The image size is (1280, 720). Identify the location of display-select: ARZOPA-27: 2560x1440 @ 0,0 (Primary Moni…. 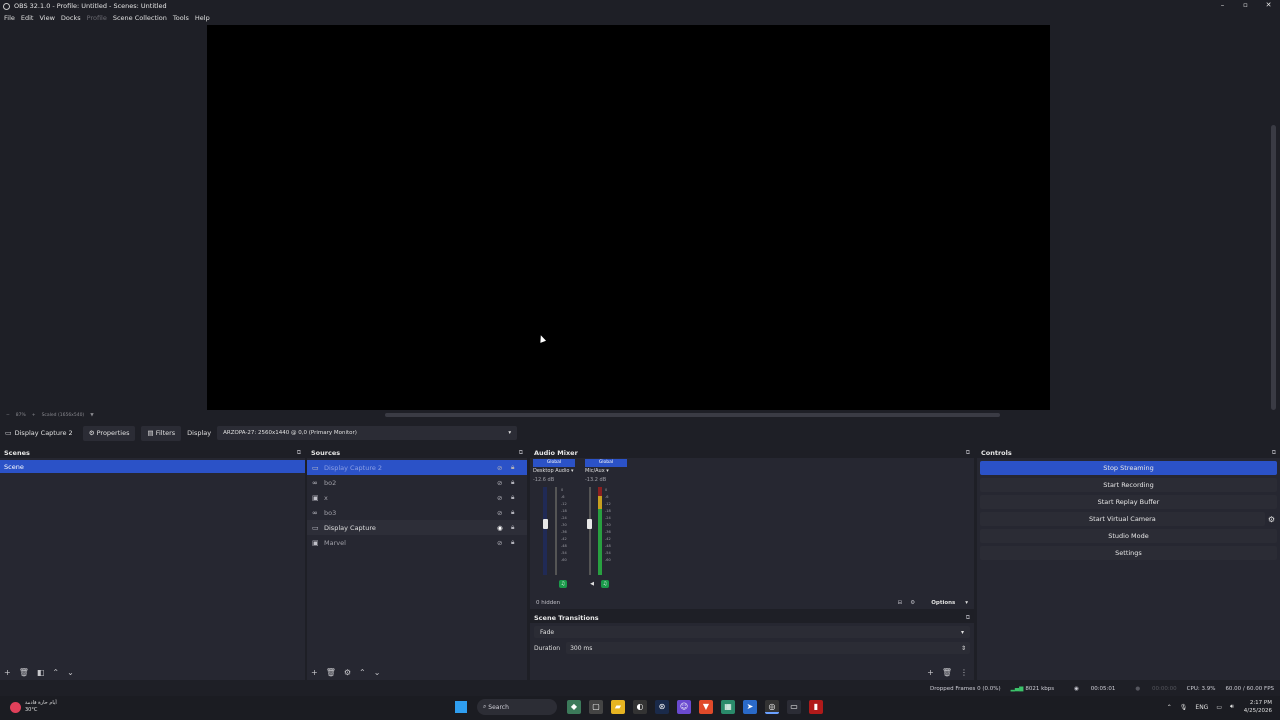
(367, 433).